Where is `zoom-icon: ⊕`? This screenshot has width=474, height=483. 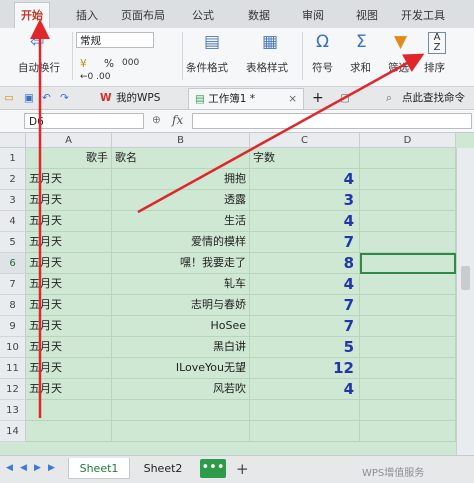
zoom-icon: ⊕ is located at coordinates (156, 120).